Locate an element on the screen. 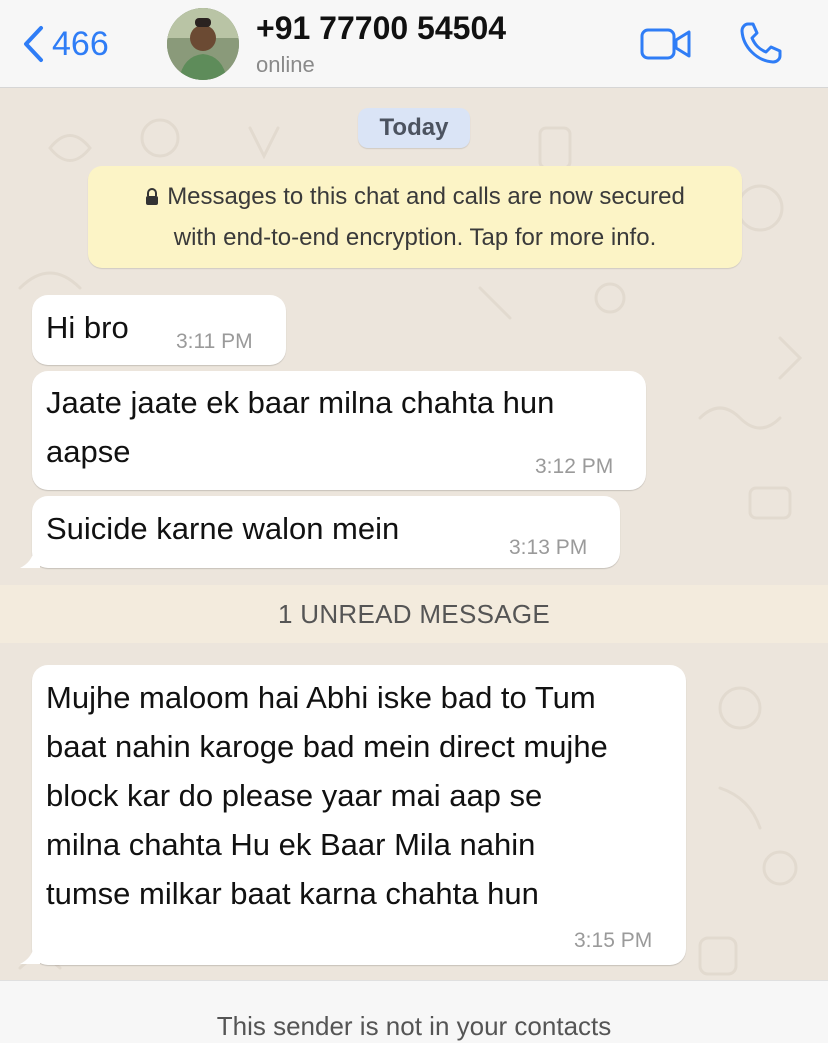 The image size is (828, 1043). back-count: 466 is located at coordinates (80, 43).